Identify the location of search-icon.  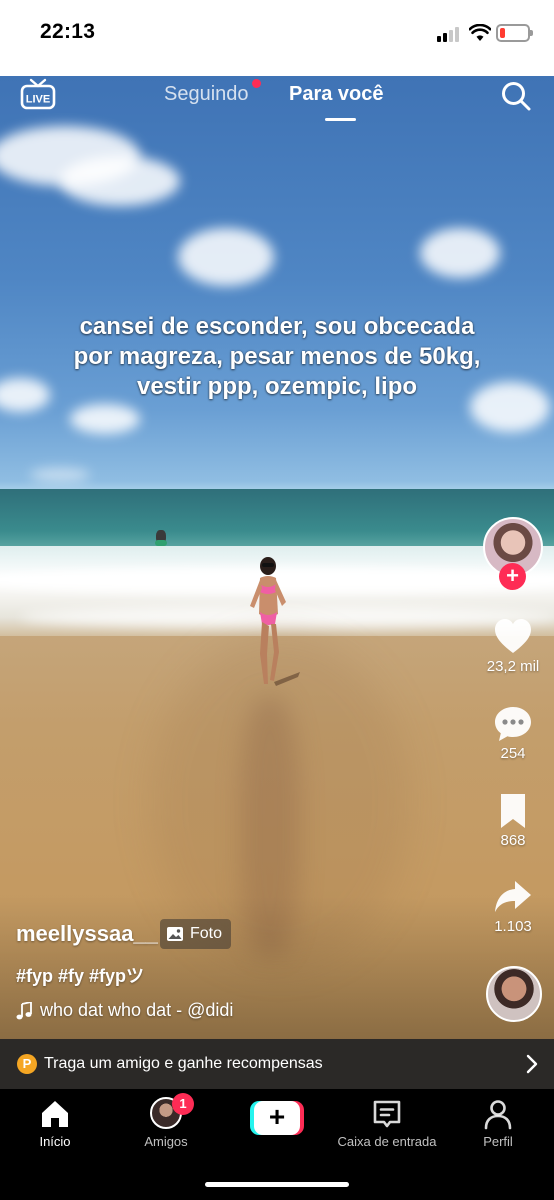
(516, 96).